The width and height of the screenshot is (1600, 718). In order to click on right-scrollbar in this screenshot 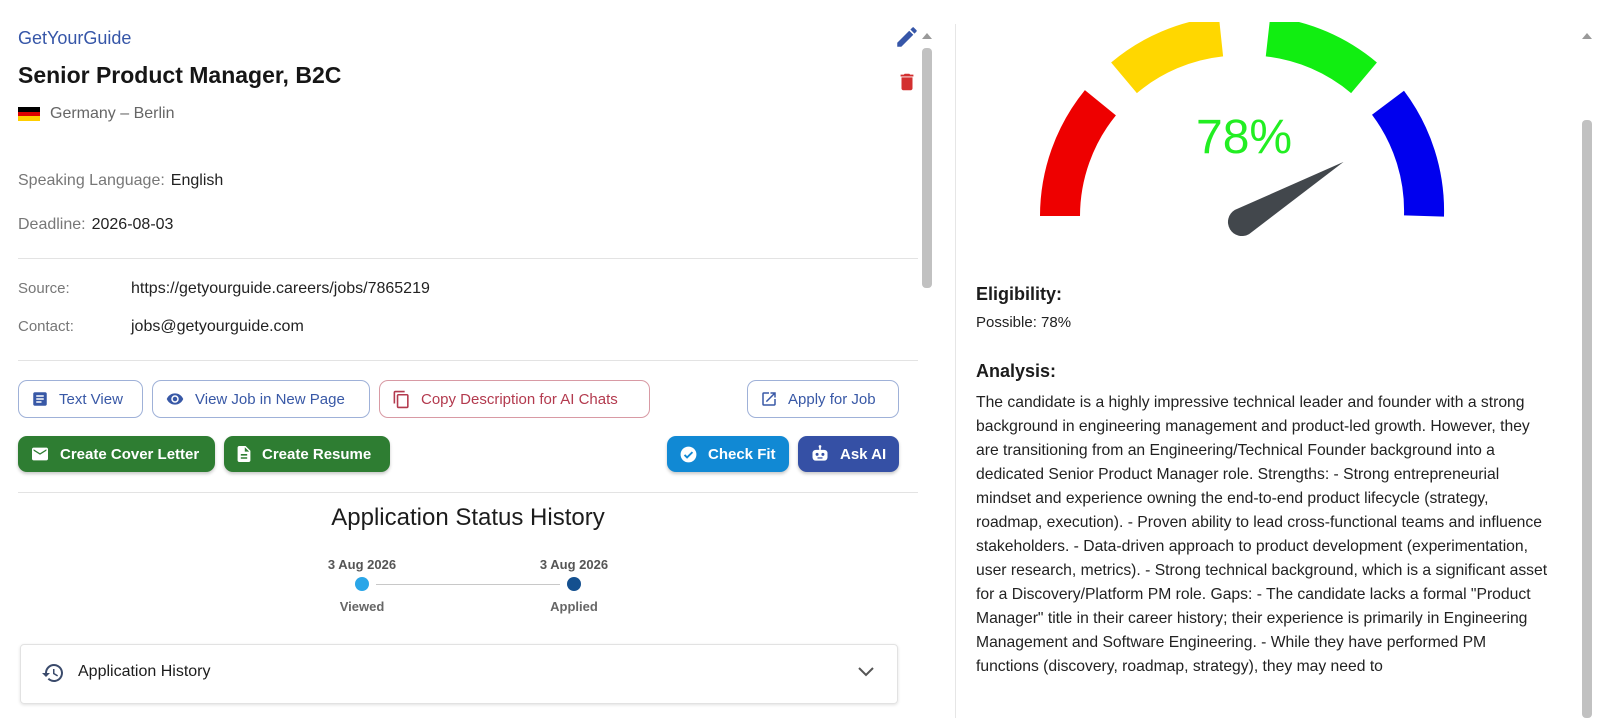, I will do `click(1587, 373)`.